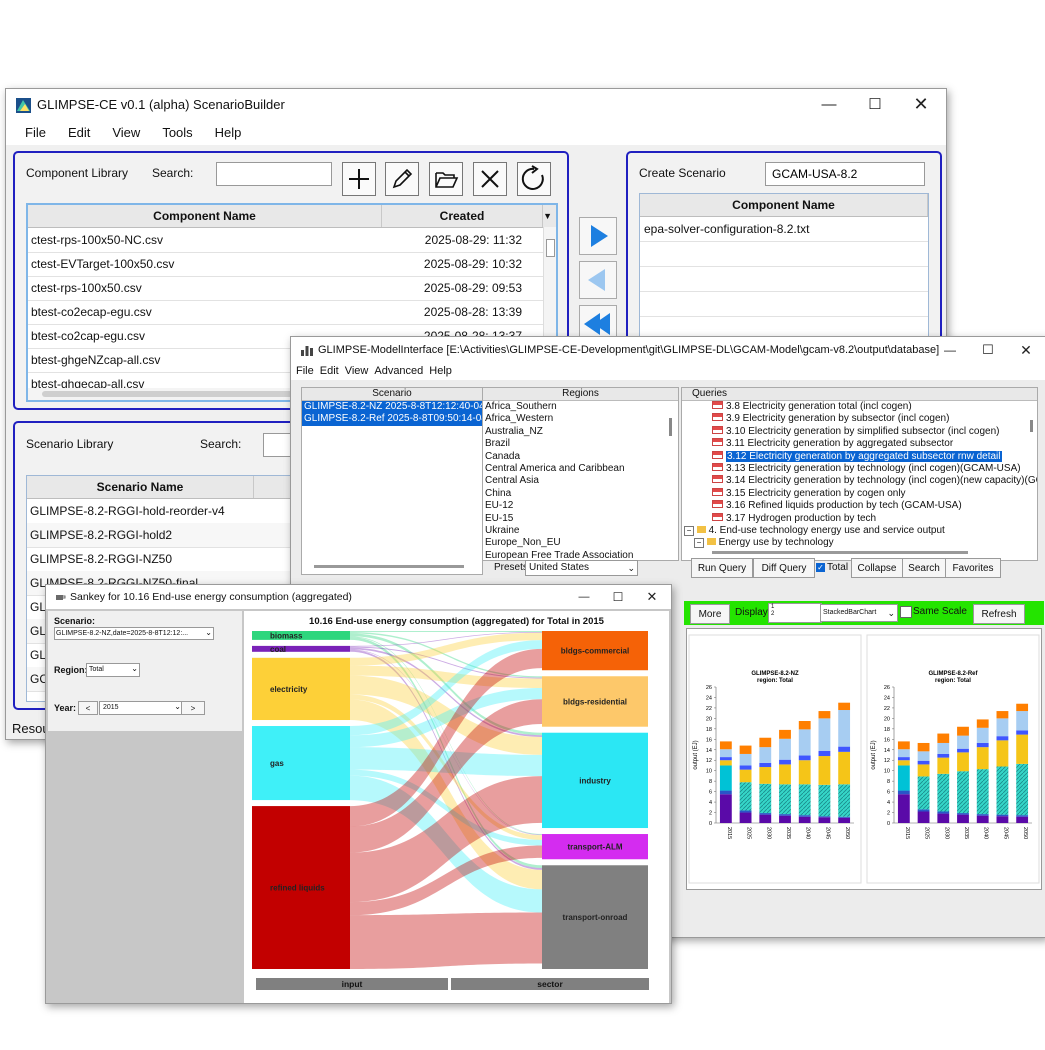 This screenshot has width=1045, height=1050. Describe the element at coordinates (581, 469) in the screenshot. I see `list-item: Central America and Caribbean` at that location.